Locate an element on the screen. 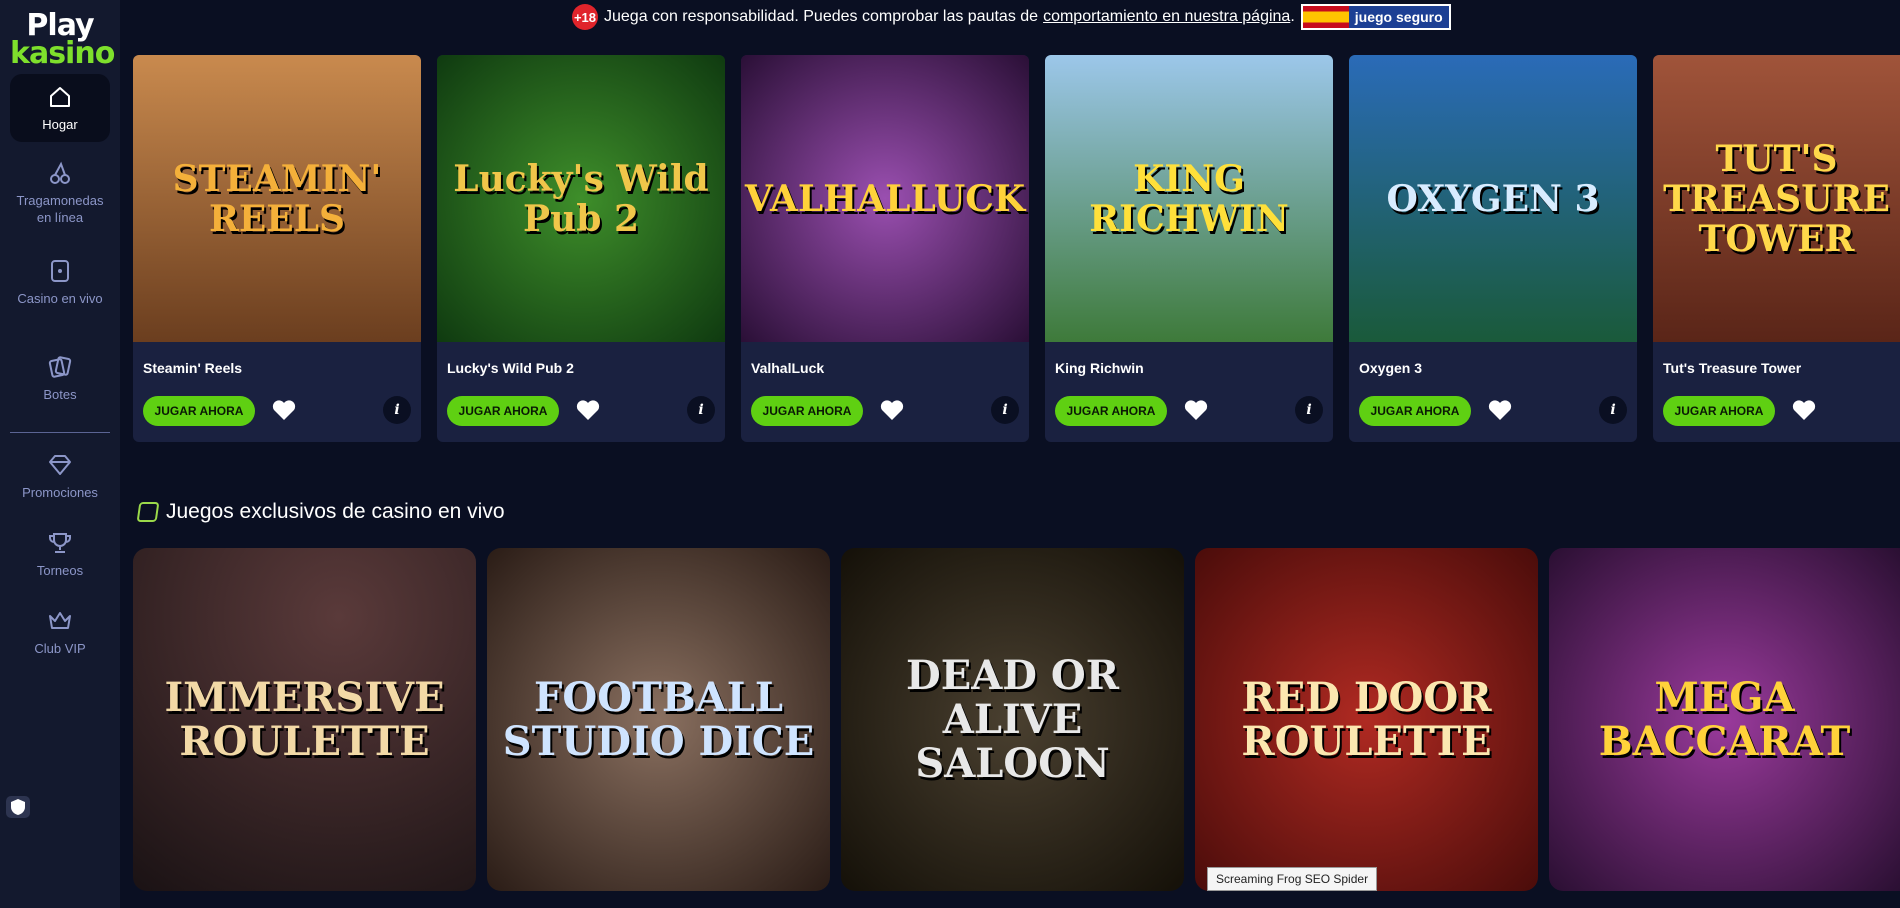 This screenshot has height=908, width=1900. sidebar-item-label: Promociones is located at coordinates (60, 492).